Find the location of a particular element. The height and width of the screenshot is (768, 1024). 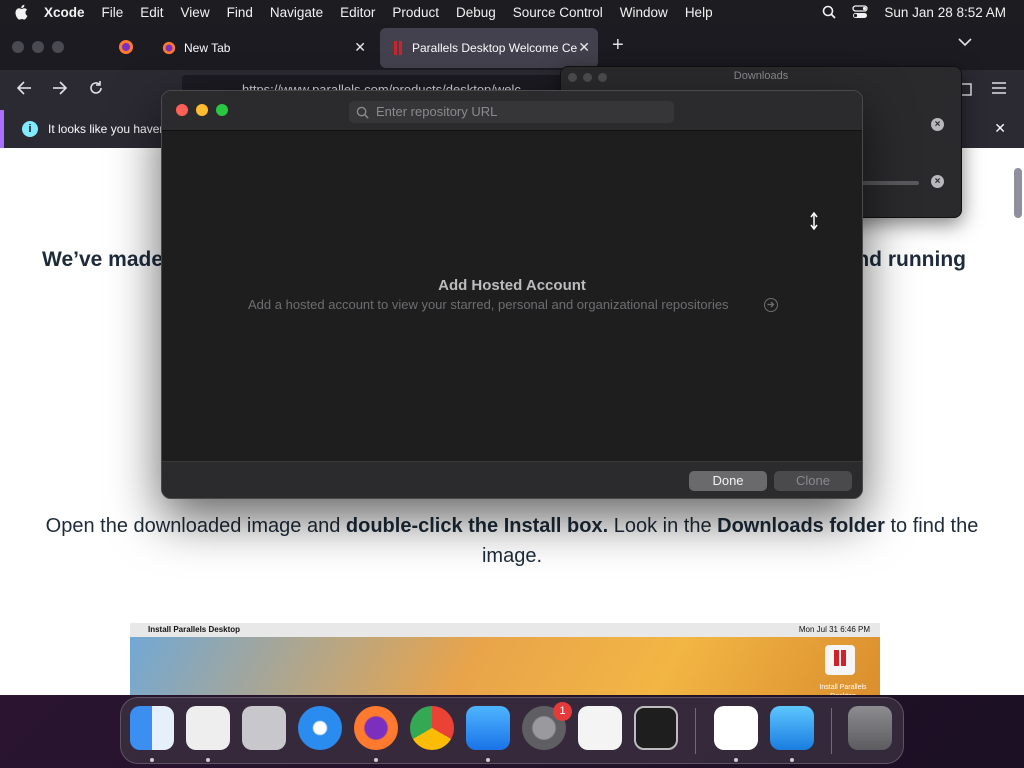

scrollbar is located at coordinates (1018, 193).